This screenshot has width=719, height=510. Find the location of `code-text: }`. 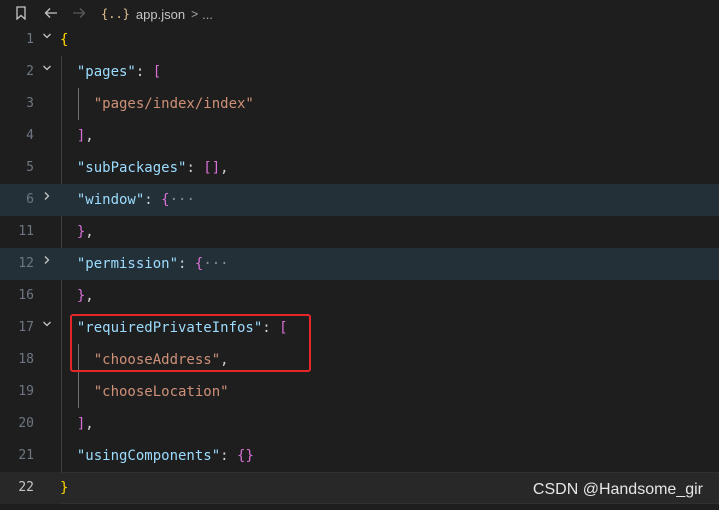

code-text: } is located at coordinates (64, 488).